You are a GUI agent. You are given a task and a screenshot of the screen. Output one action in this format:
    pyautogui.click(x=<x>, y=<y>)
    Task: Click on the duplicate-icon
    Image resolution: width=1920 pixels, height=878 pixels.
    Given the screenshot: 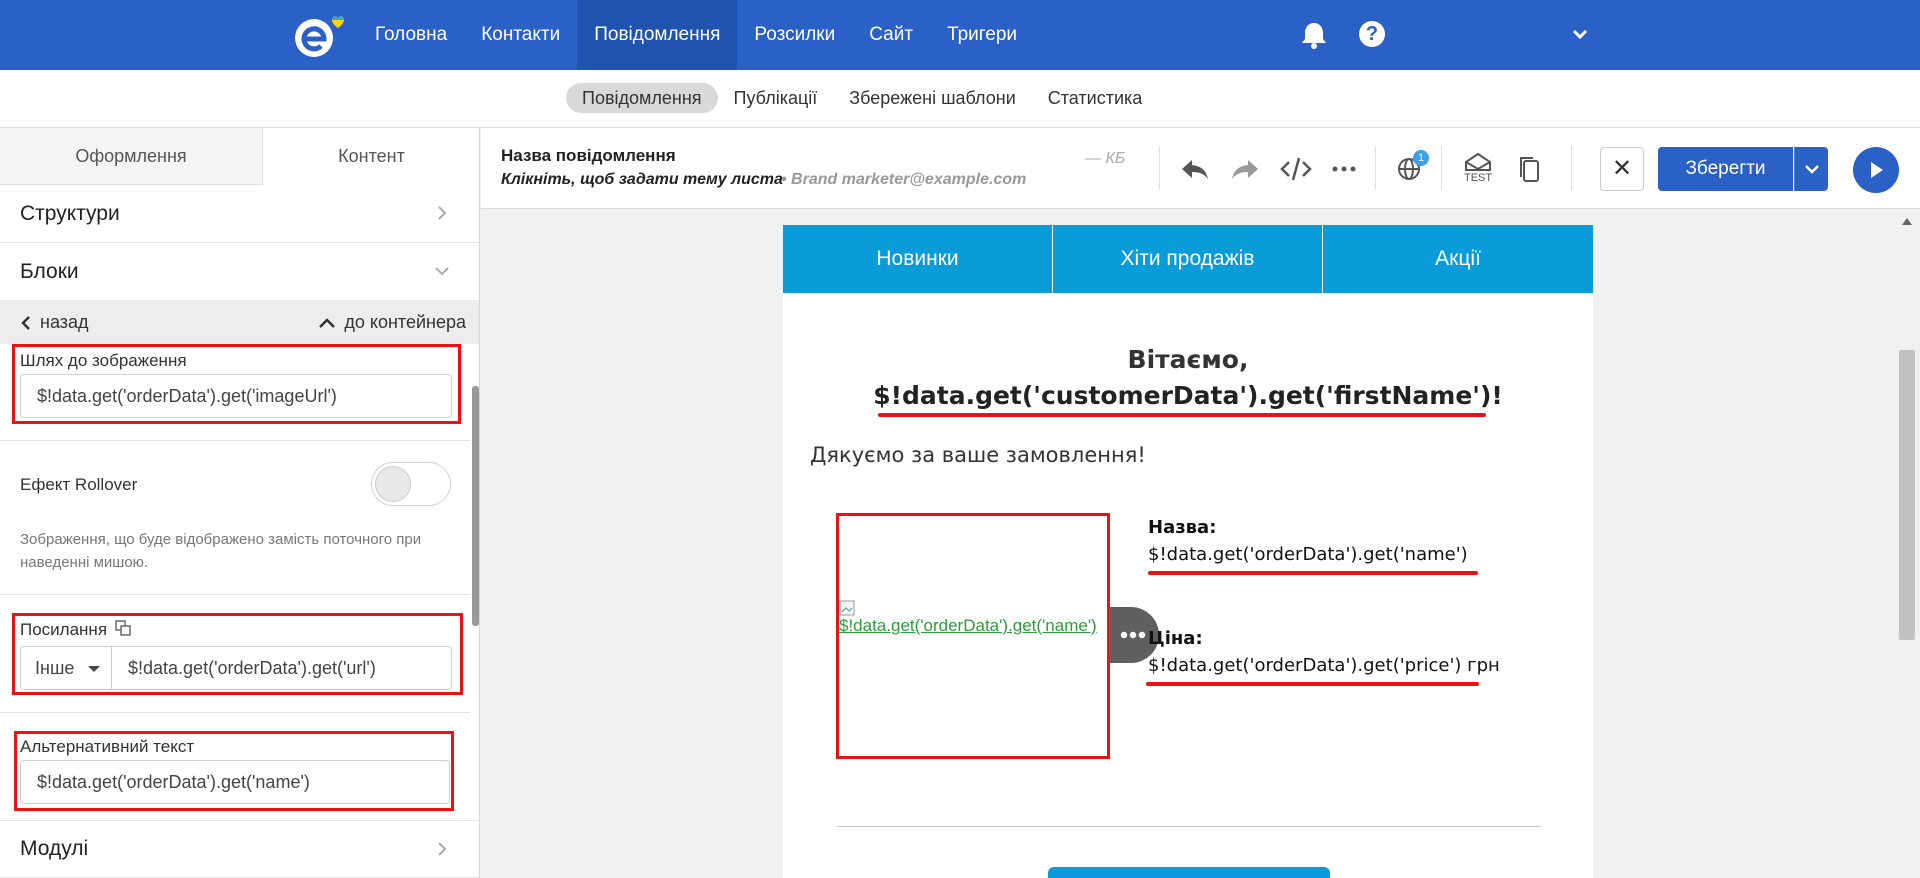 What is the action you would take?
    pyautogui.click(x=1530, y=169)
    